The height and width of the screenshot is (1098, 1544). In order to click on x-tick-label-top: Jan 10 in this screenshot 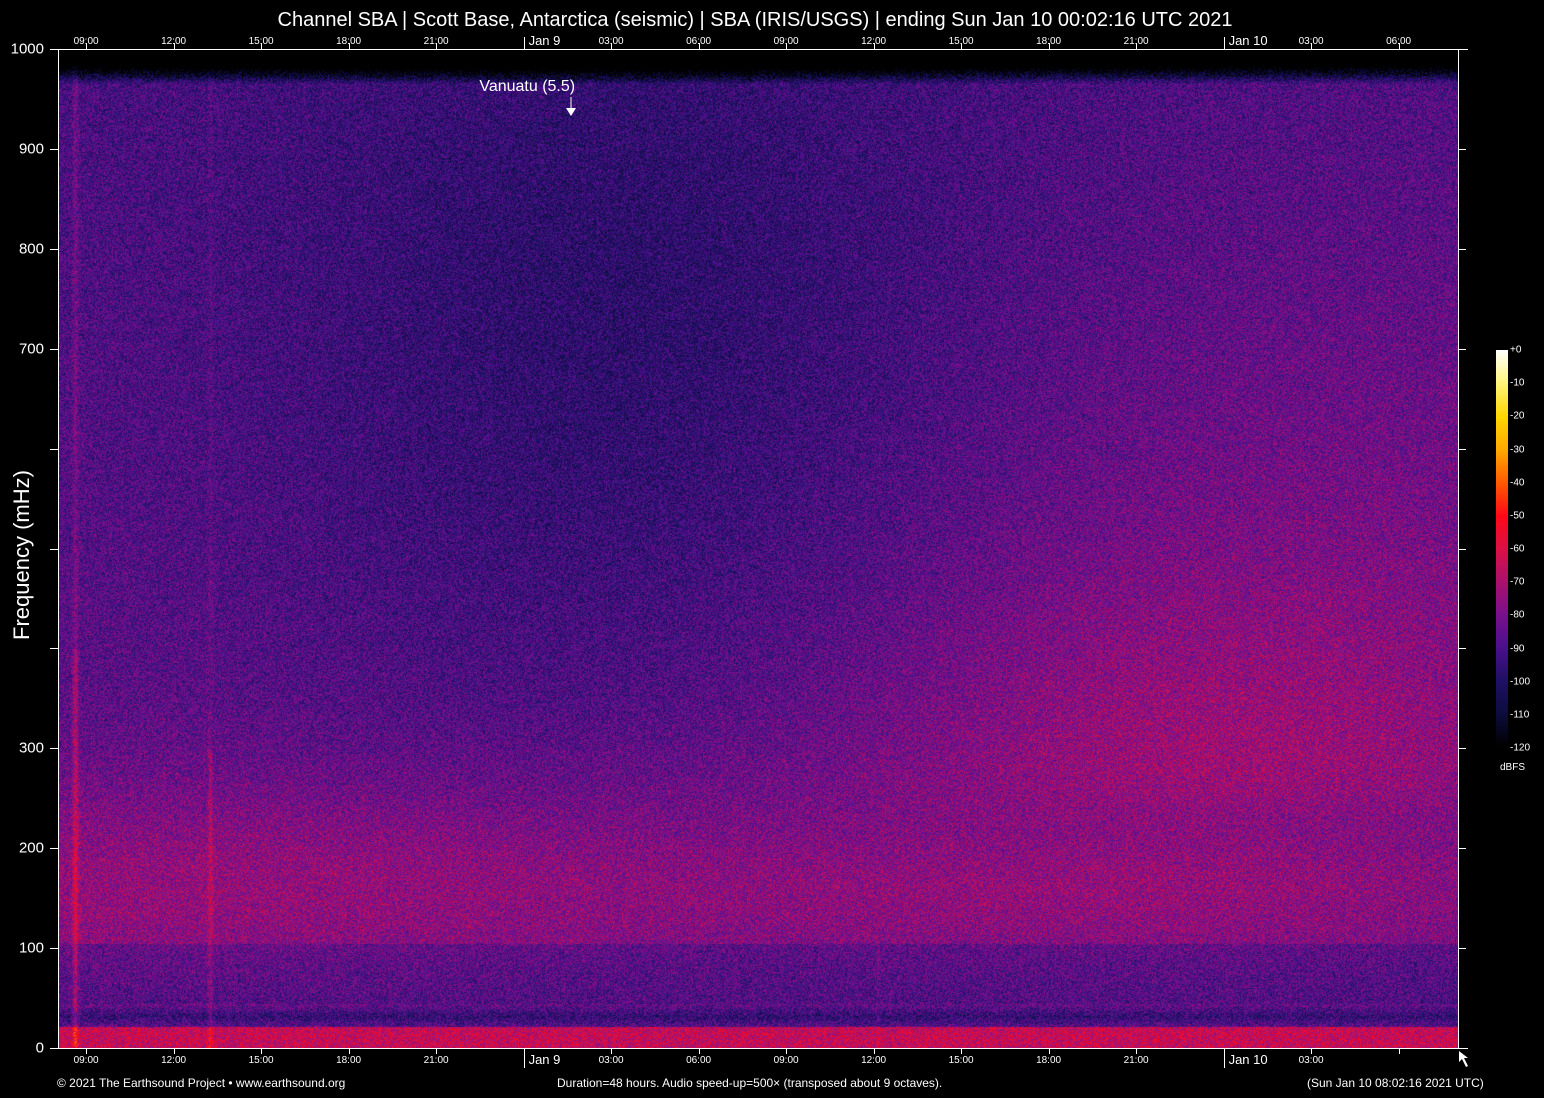, I will do `click(1248, 40)`.